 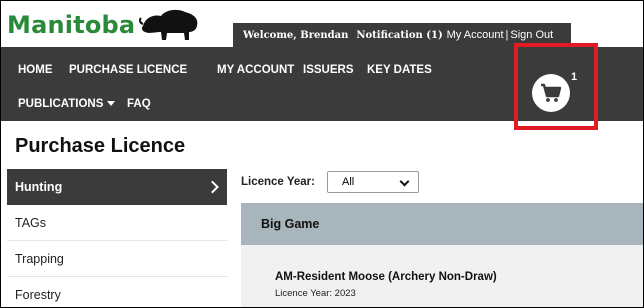 What do you see at coordinates (100, 146) in the screenshot?
I see `page-title: Purchase Licence` at bounding box center [100, 146].